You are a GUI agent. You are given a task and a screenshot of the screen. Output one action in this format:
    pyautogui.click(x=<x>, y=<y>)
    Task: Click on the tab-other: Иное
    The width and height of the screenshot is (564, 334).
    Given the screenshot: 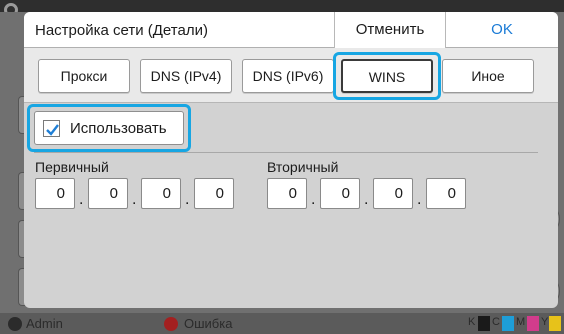 What is the action you would take?
    pyautogui.click(x=488, y=76)
    